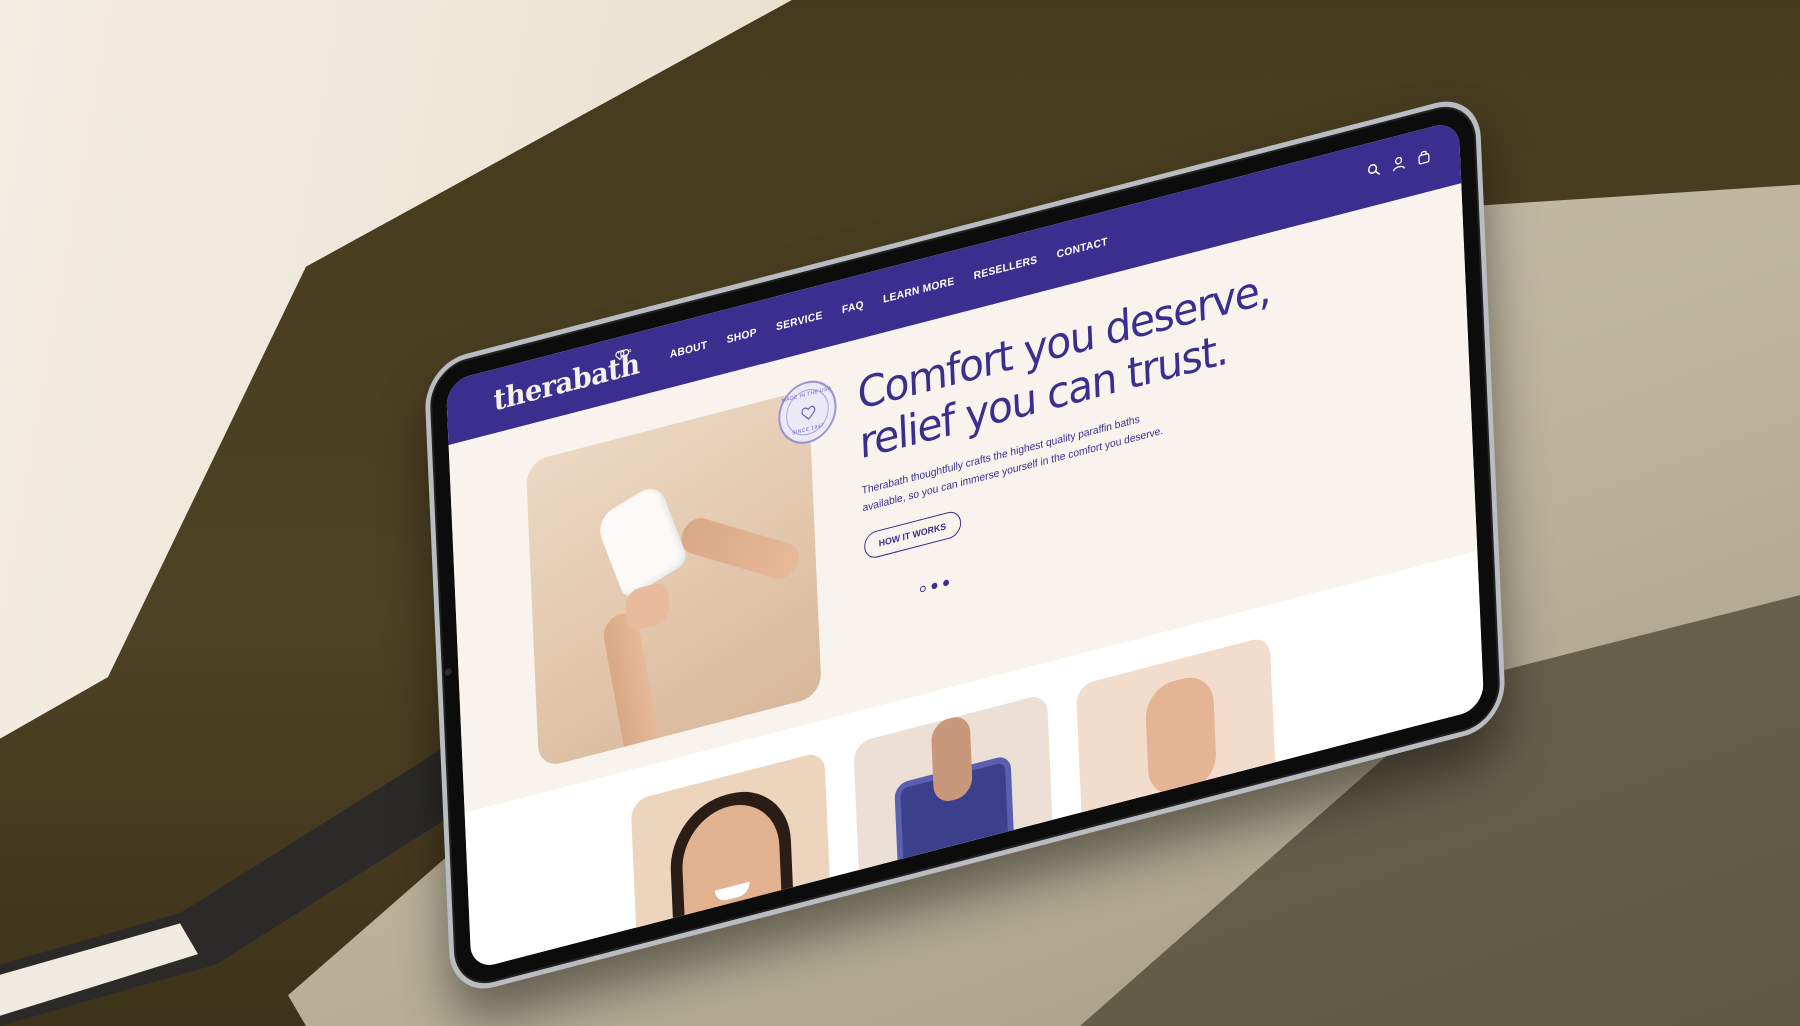 The width and height of the screenshot is (1800, 1026). Describe the element at coordinates (641, 541) in the screenshot. I see `glove-image` at that location.